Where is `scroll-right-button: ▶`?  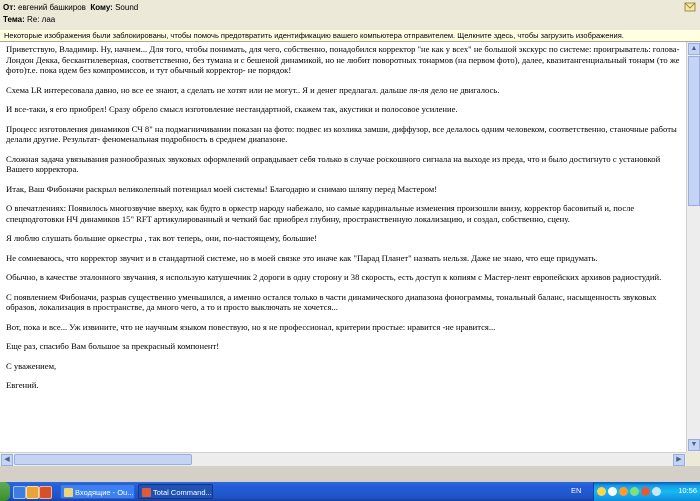 scroll-right-button: ▶ is located at coordinates (679, 460).